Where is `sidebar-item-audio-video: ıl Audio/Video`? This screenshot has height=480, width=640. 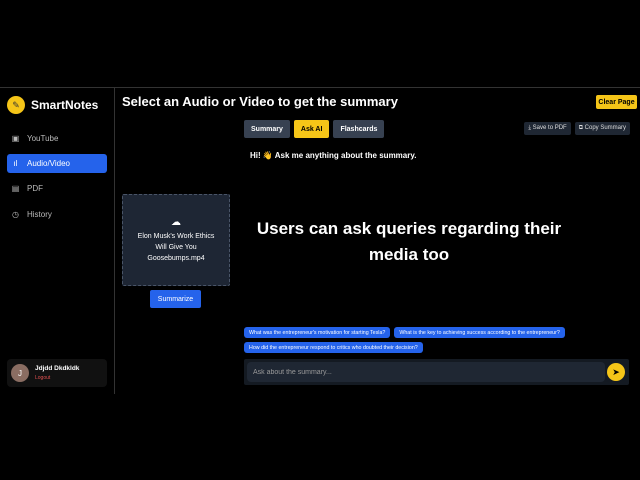
sidebar-item-audio-video: ıl Audio/Video is located at coordinates (57, 163).